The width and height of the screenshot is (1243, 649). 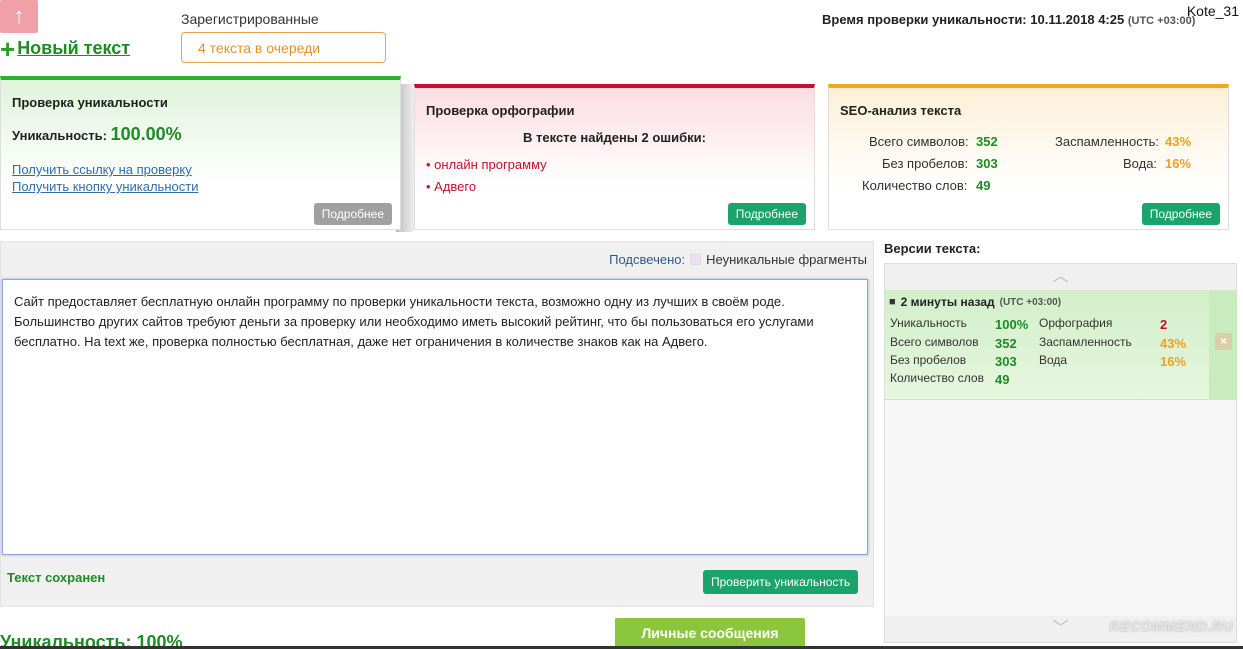 I want to click on version-words-label: Количество слов, so click(x=937, y=378).